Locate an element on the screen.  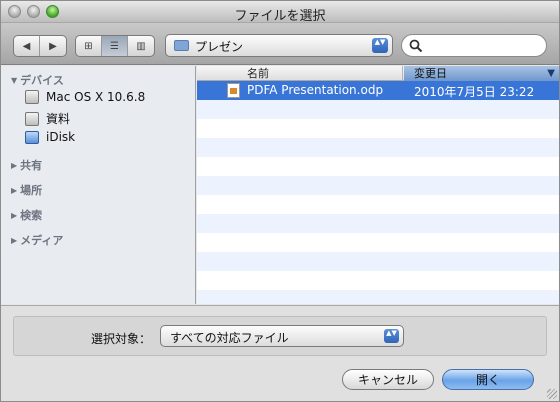
resize-grip-icon is located at coordinates (552, 394).